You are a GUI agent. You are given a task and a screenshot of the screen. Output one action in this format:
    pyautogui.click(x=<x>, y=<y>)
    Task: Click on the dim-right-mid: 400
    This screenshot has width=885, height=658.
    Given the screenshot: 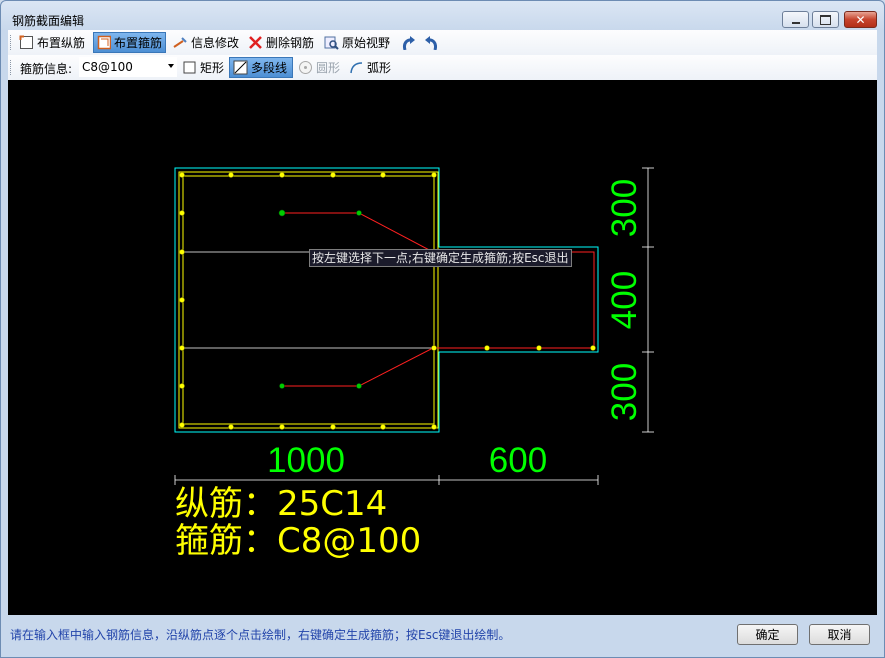 What is the action you would take?
    pyautogui.click(x=624, y=300)
    